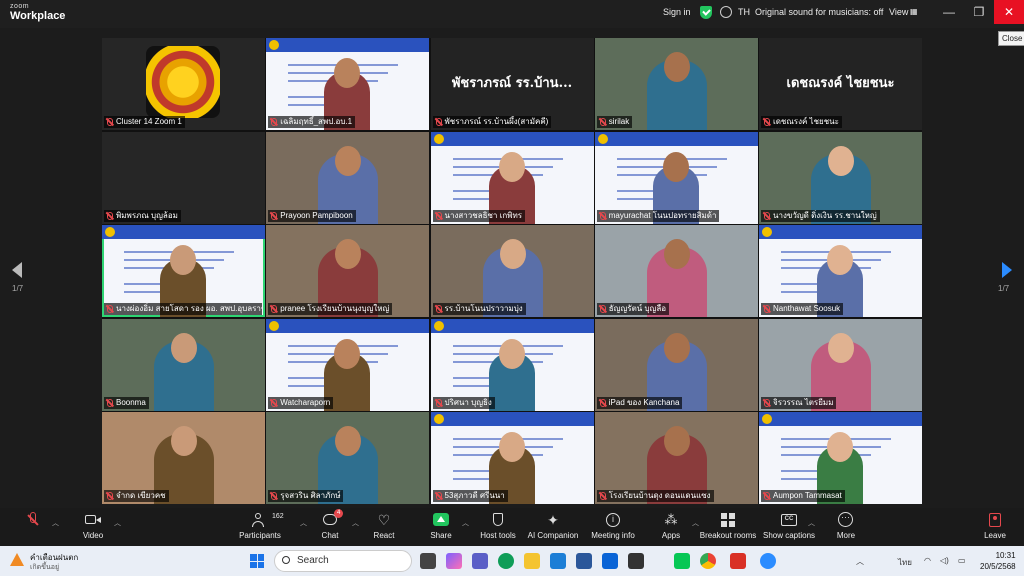 The image size is (1024, 576). I want to click on view-grid-icon: ▦, so click(914, 11).